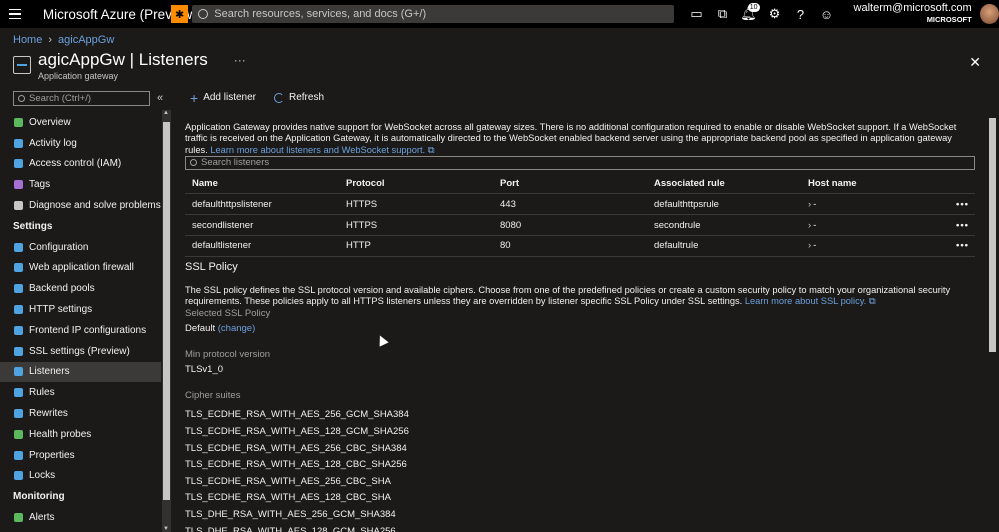  What do you see at coordinates (570, 225) in the screenshot?
I see `listener-port: 8080` at bounding box center [570, 225].